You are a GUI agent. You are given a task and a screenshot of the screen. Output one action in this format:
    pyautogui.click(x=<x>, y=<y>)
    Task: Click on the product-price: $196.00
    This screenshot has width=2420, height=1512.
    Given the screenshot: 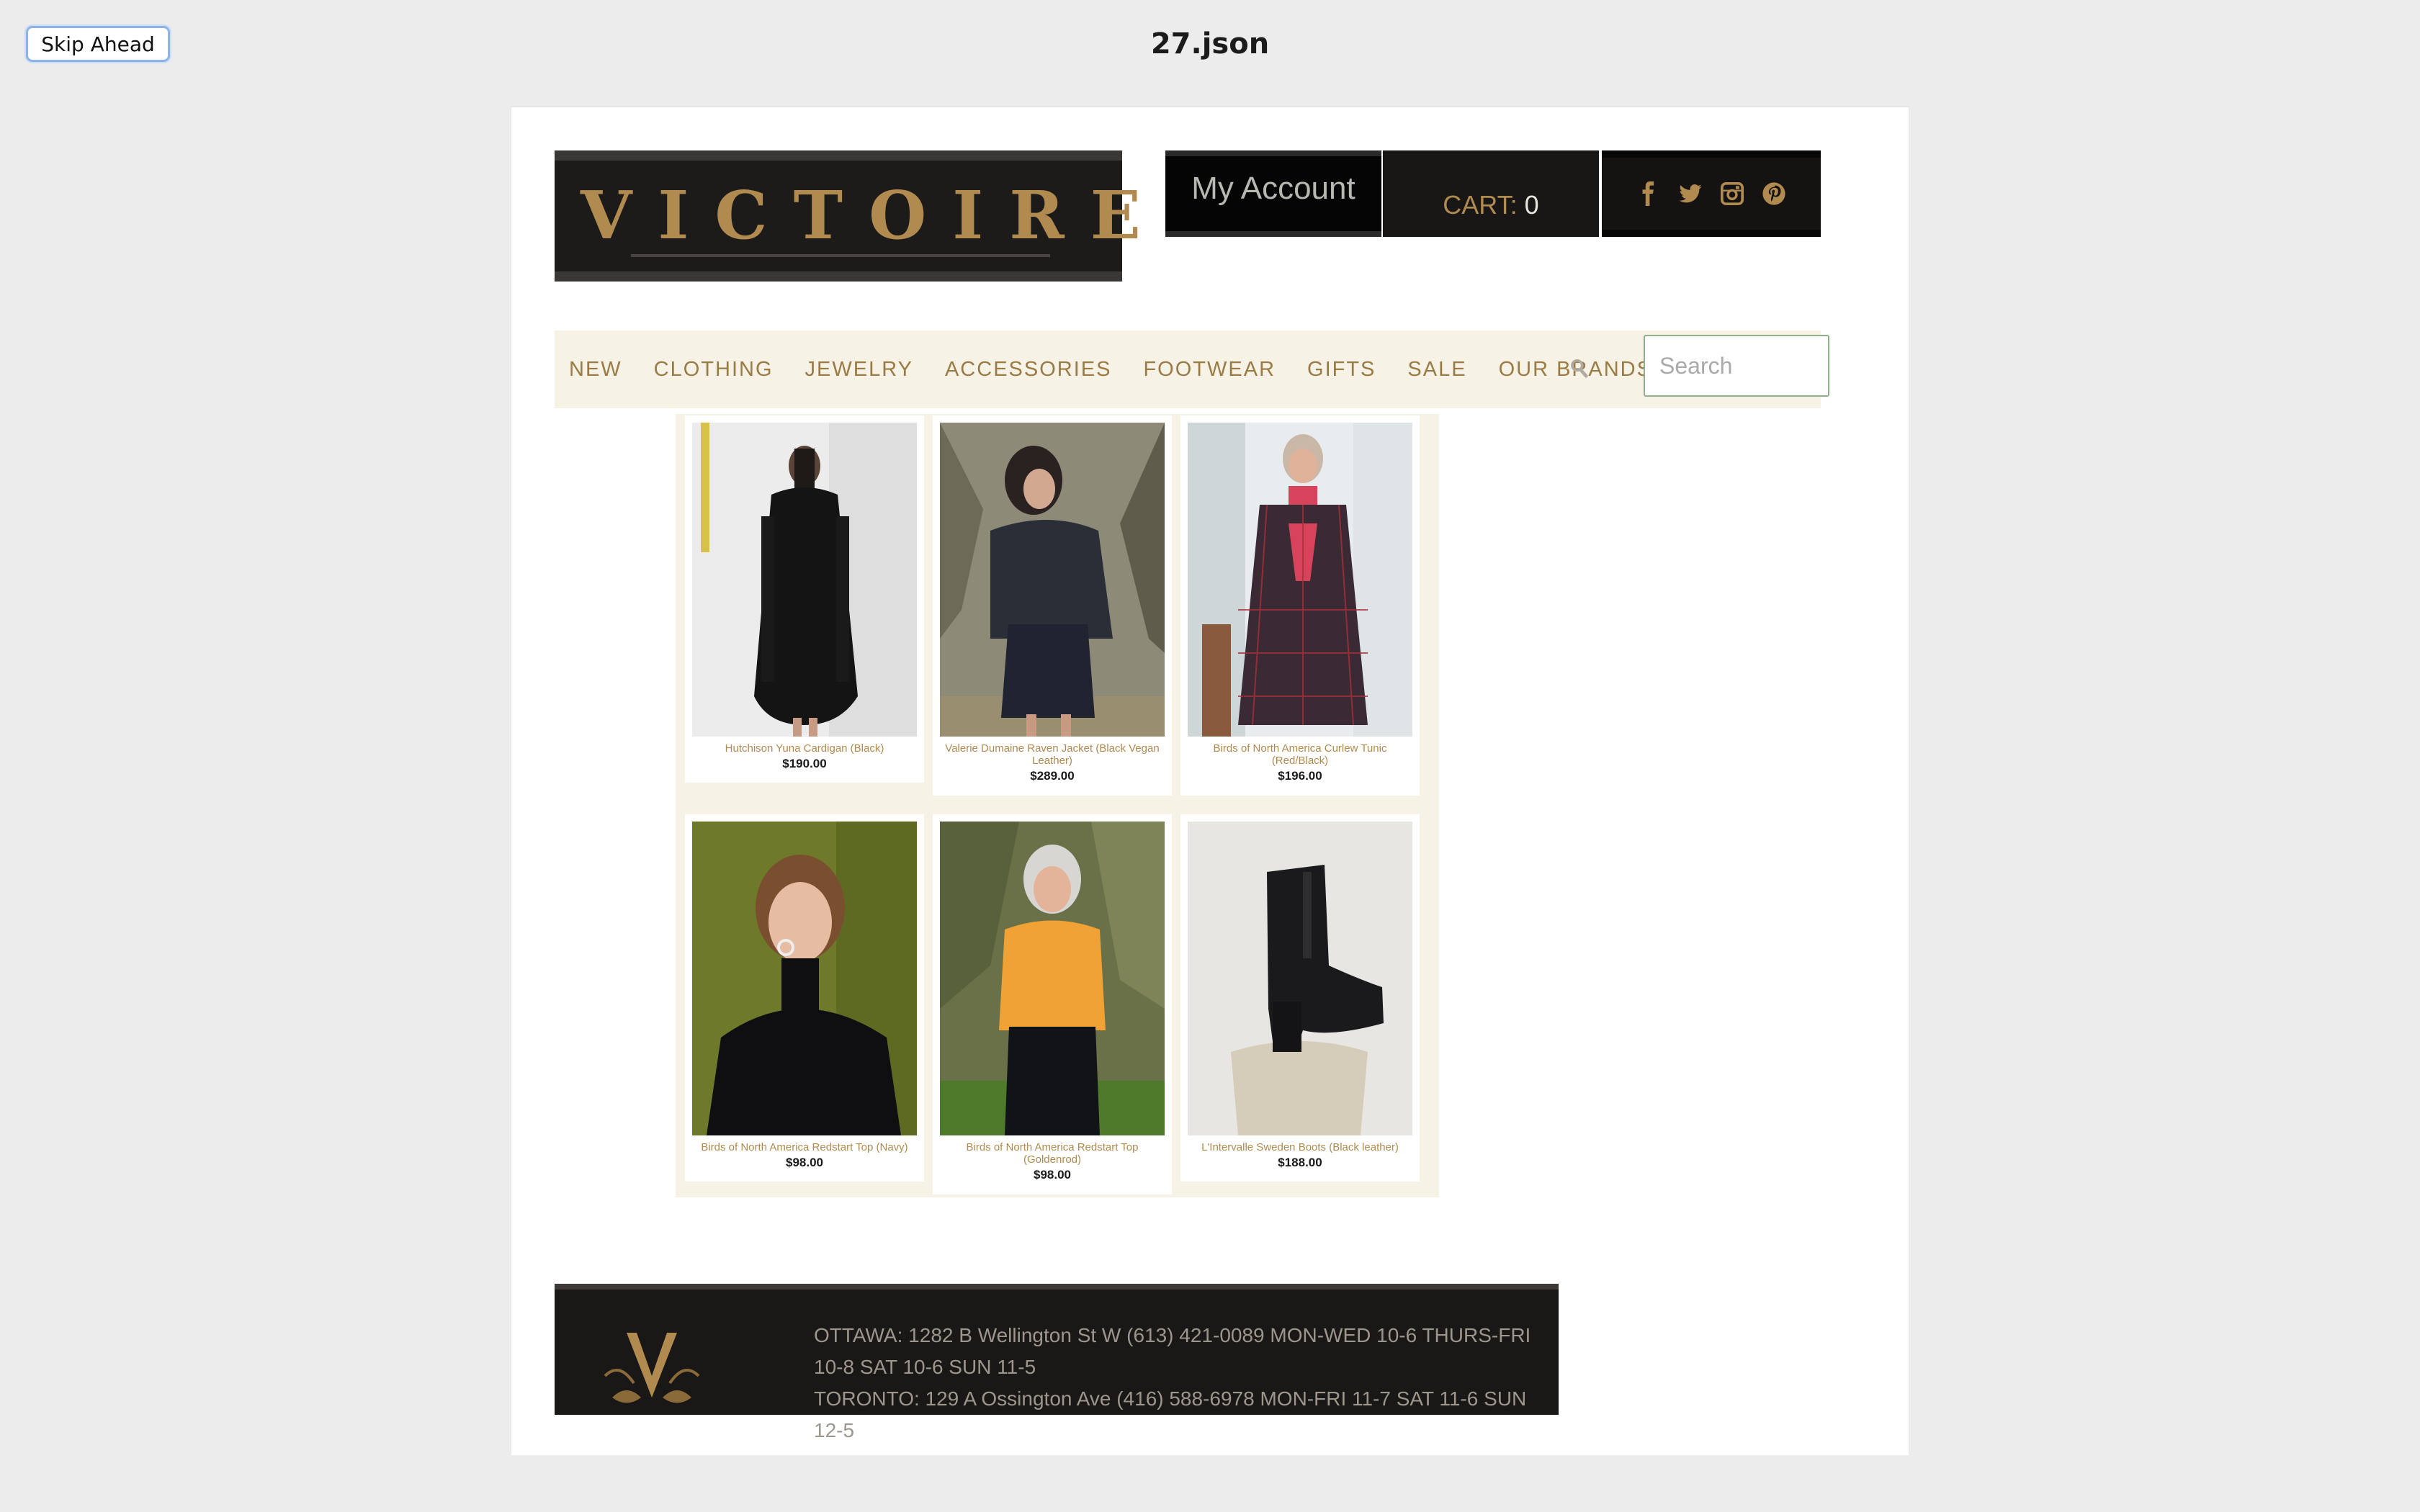 What is the action you would take?
    pyautogui.click(x=1300, y=776)
    